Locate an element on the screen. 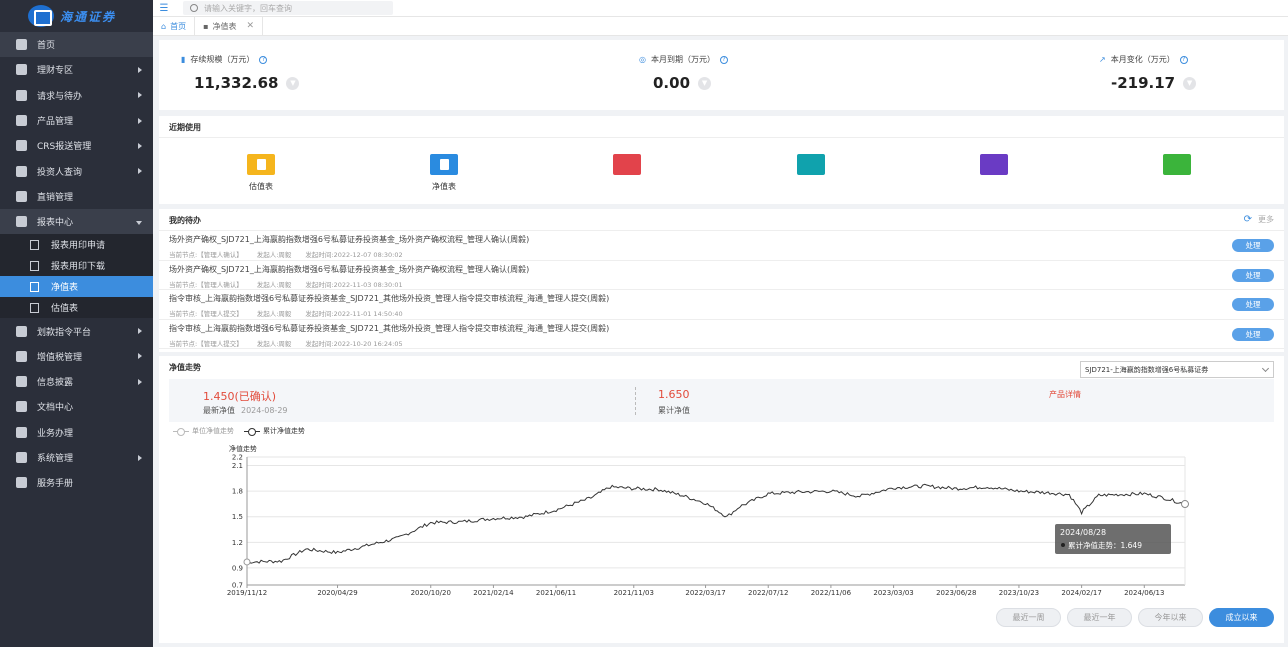 This screenshot has height=647, width=1288. todo-time: 发起时间:2022-10-20 16:24:05 is located at coordinates (354, 343).